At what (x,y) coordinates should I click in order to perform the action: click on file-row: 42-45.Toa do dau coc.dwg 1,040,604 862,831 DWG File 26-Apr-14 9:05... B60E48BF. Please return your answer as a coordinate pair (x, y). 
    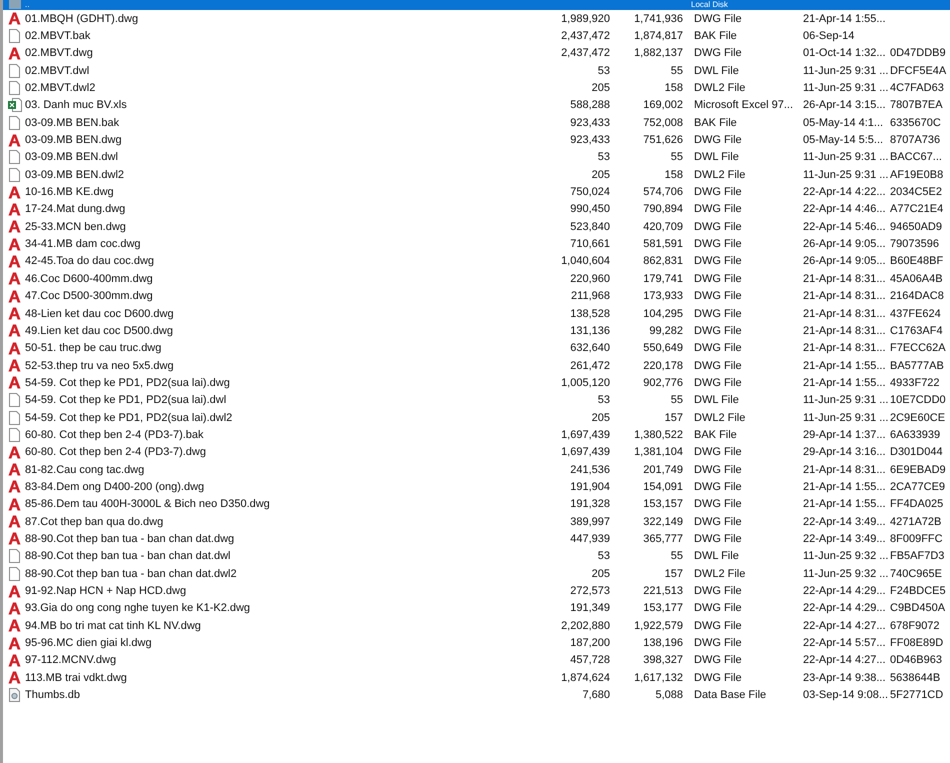
    Looking at the image, I should click on (476, 261).